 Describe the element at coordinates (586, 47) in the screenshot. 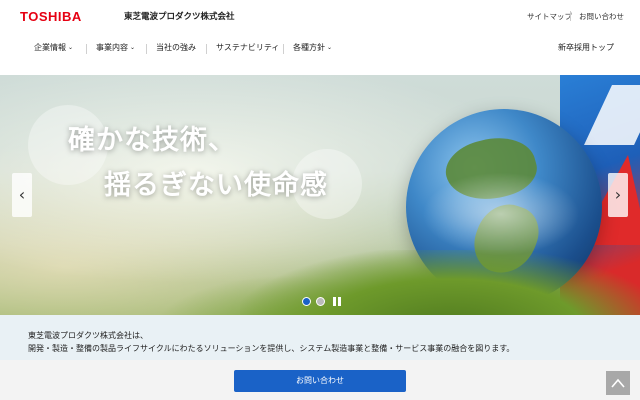

I see `nav-item-recruit: 新卒採用トップ` at that location.